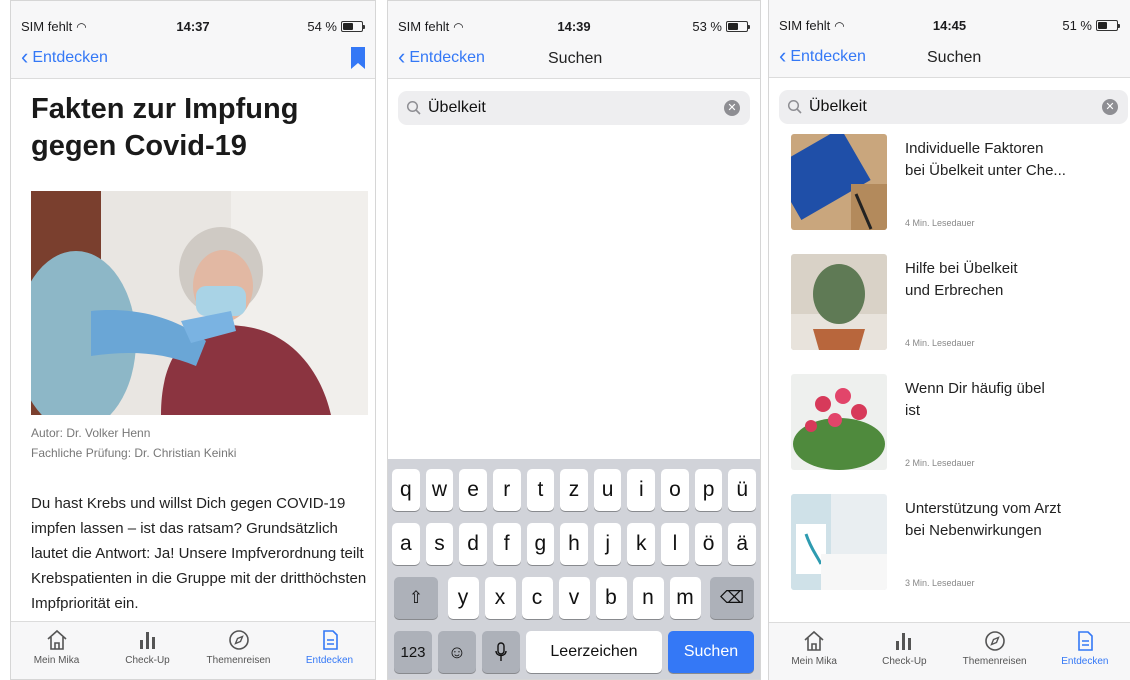  I want to click on chevron-left-icon: ‹, so click(783, 55).